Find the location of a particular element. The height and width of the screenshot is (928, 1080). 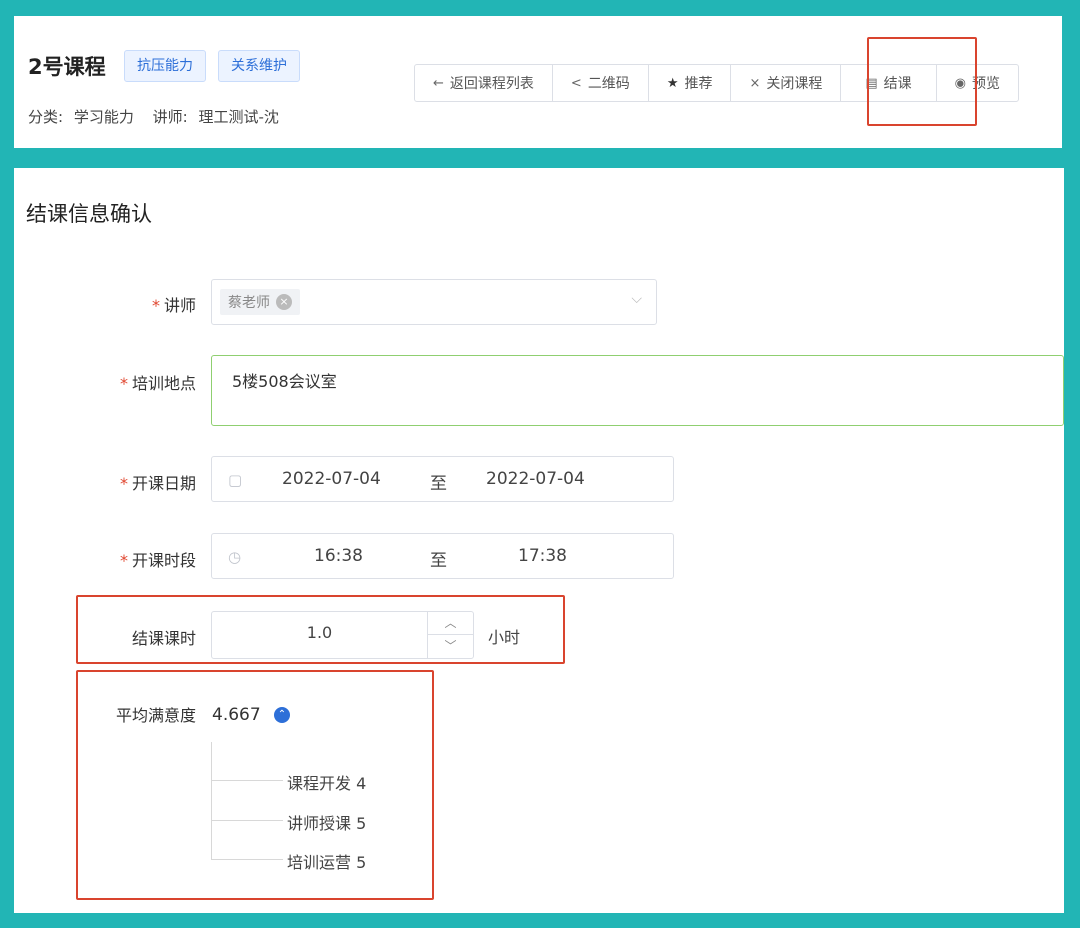

close-icon: × is located at coordinates (755, 83).